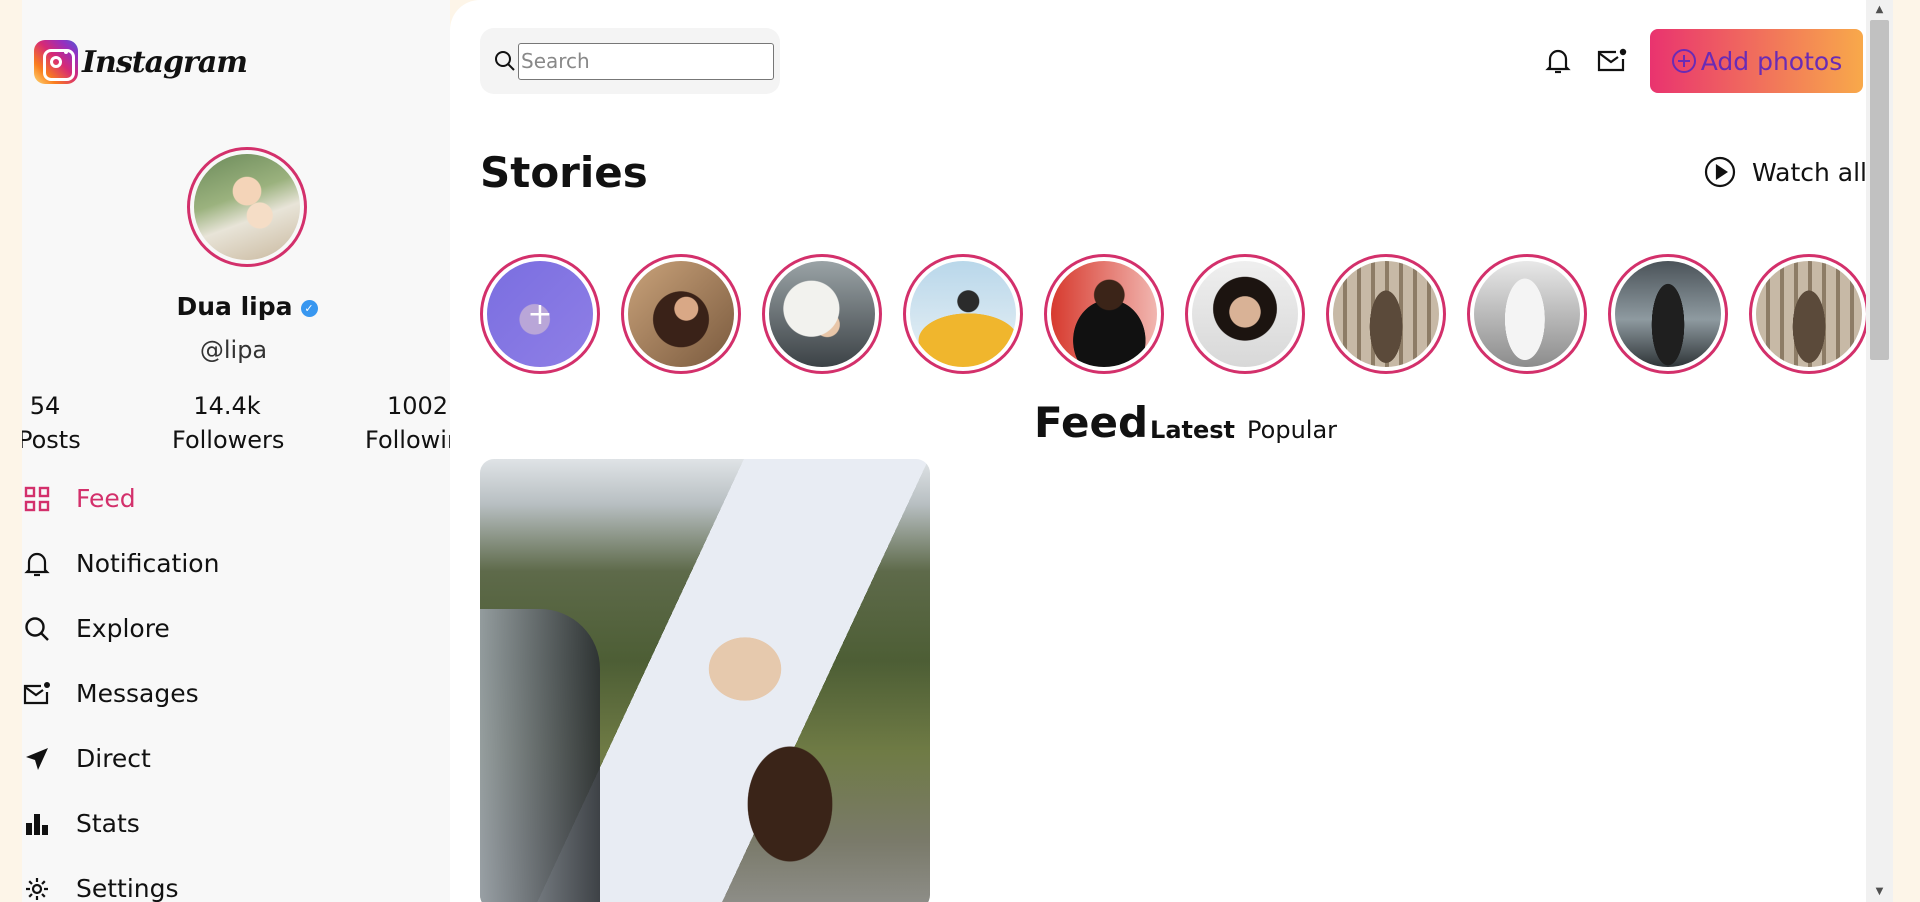 The height and width of the screenshot is (902, 1920). What do you see at coordinates (148, 563) in the screenshot?
I see `nav-item-label: Notification` at bounding box center [148, 563].